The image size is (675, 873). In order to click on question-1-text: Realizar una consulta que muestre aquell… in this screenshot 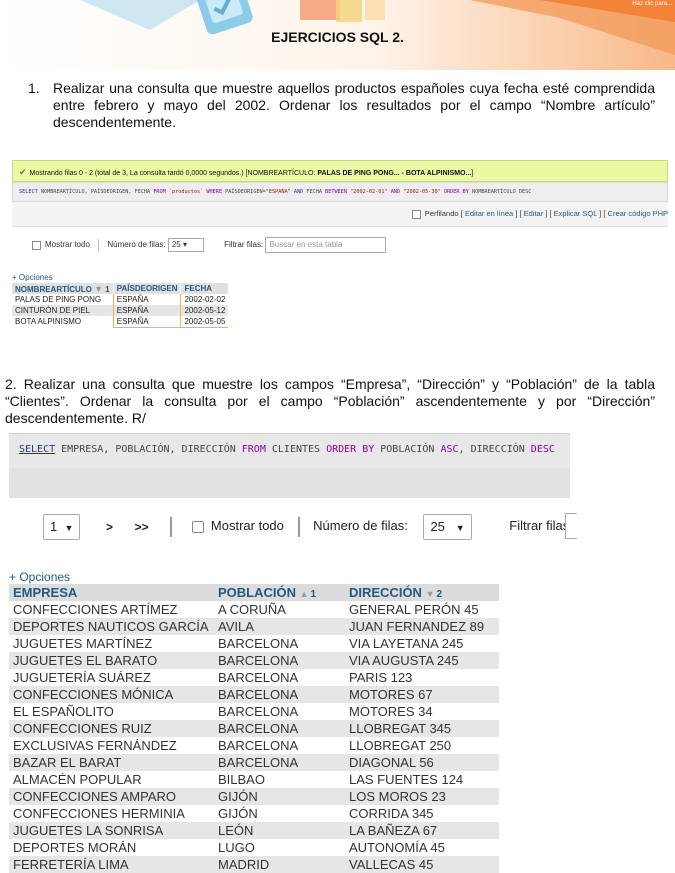, I will do `click(354, 105)`.